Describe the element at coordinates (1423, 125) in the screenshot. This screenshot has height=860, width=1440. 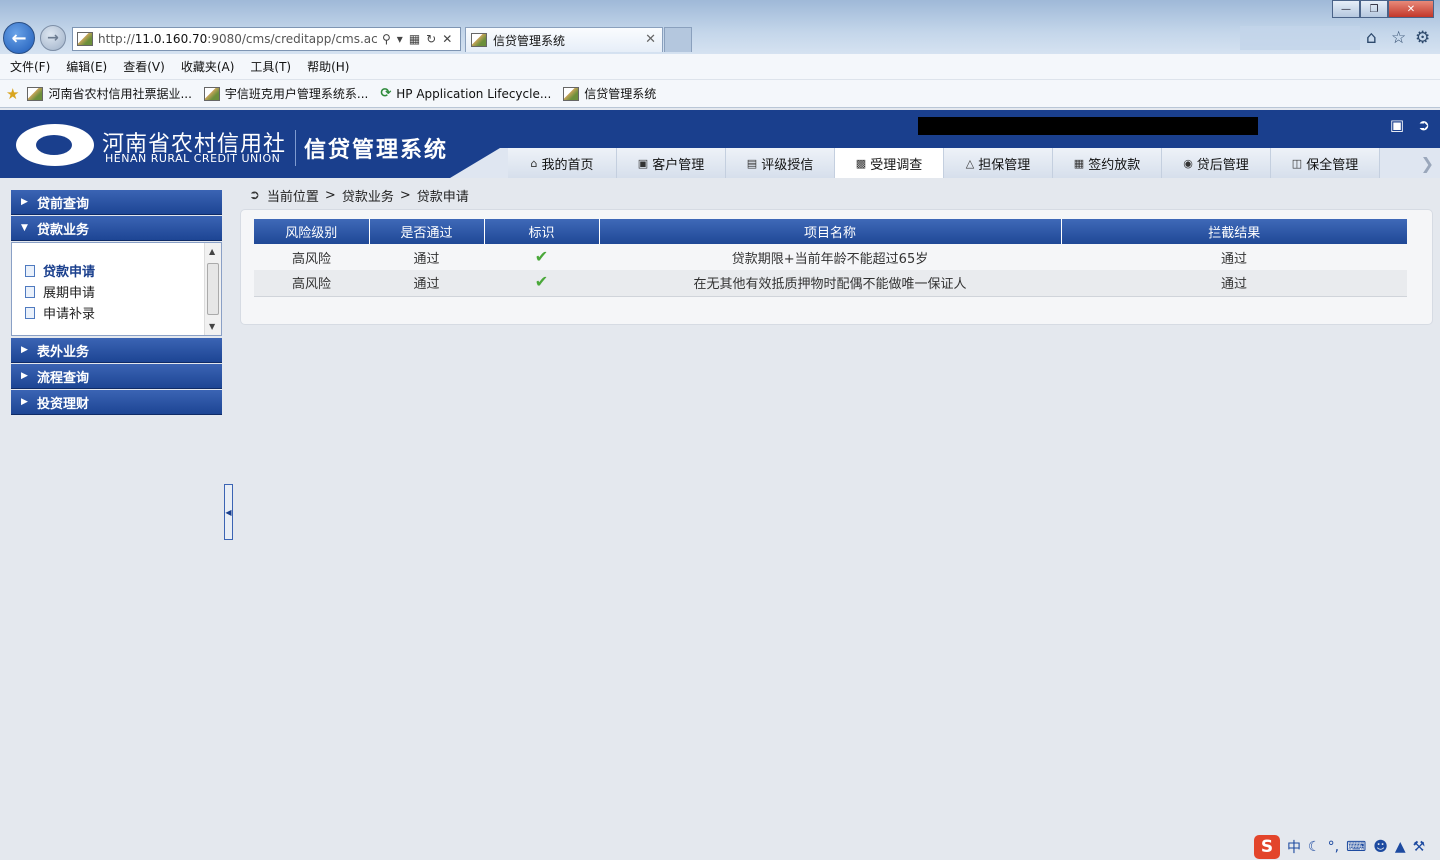
I see `logout-icon: ➲` at that location.